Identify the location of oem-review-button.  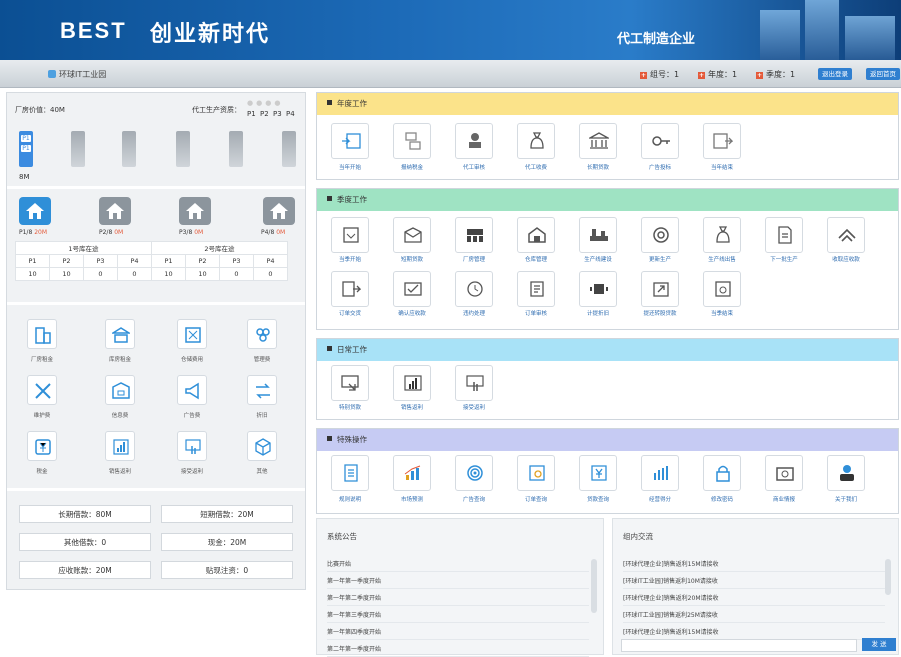
(474, 141).